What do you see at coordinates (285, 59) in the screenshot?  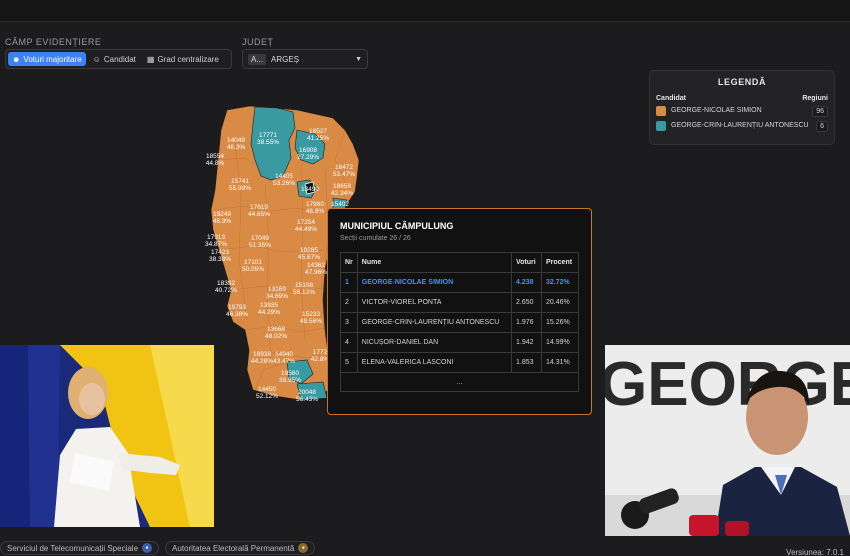 I see `county-value: ARGEȘ` at bounding box center [285, 59].